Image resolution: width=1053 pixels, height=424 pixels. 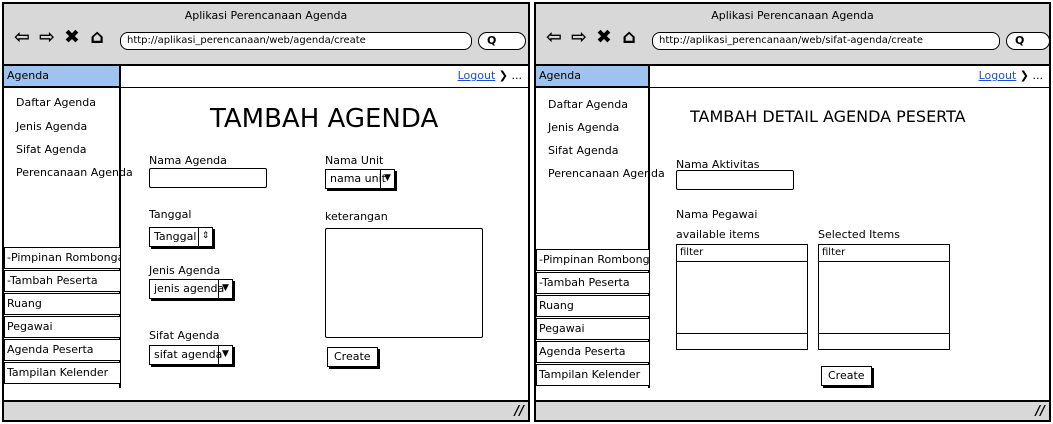 I want to click on selected-items-label: Selected Items, so click(x=859, y=234).